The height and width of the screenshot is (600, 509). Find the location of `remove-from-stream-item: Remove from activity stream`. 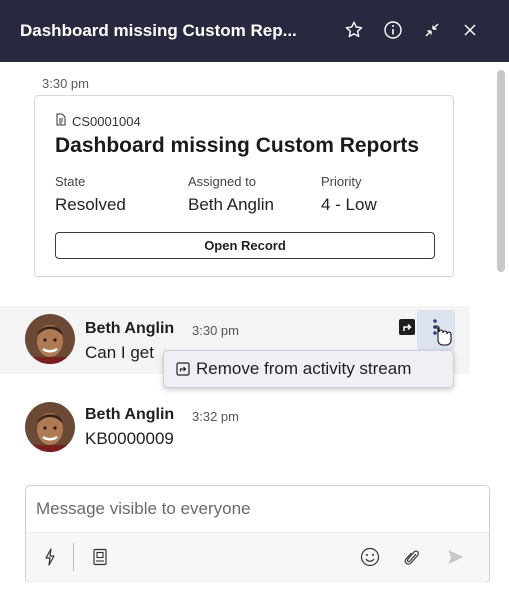

remove-from-stream-item: Remove from activity stream is located at coordinates (303, 369).